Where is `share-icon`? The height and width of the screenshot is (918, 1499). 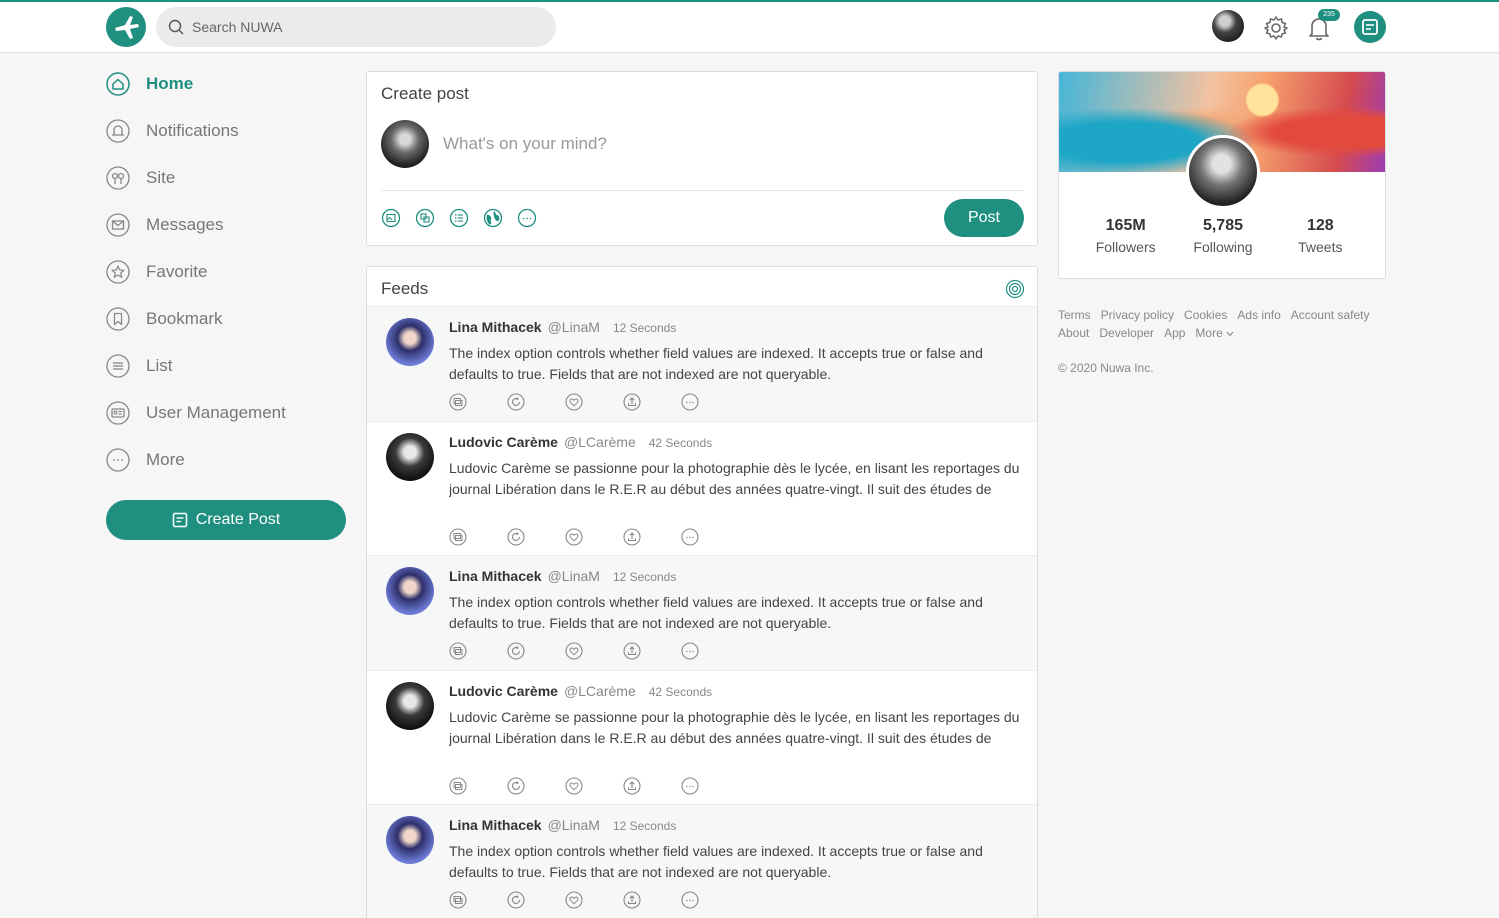
share-icon is located at coordinates (632, 402).